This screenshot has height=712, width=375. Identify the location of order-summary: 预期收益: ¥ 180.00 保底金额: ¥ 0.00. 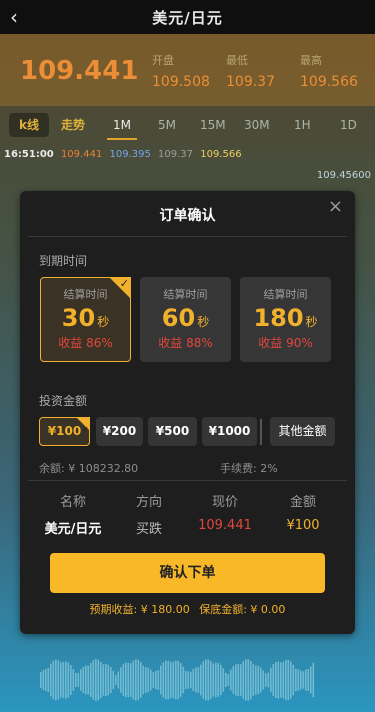
(187, 609).